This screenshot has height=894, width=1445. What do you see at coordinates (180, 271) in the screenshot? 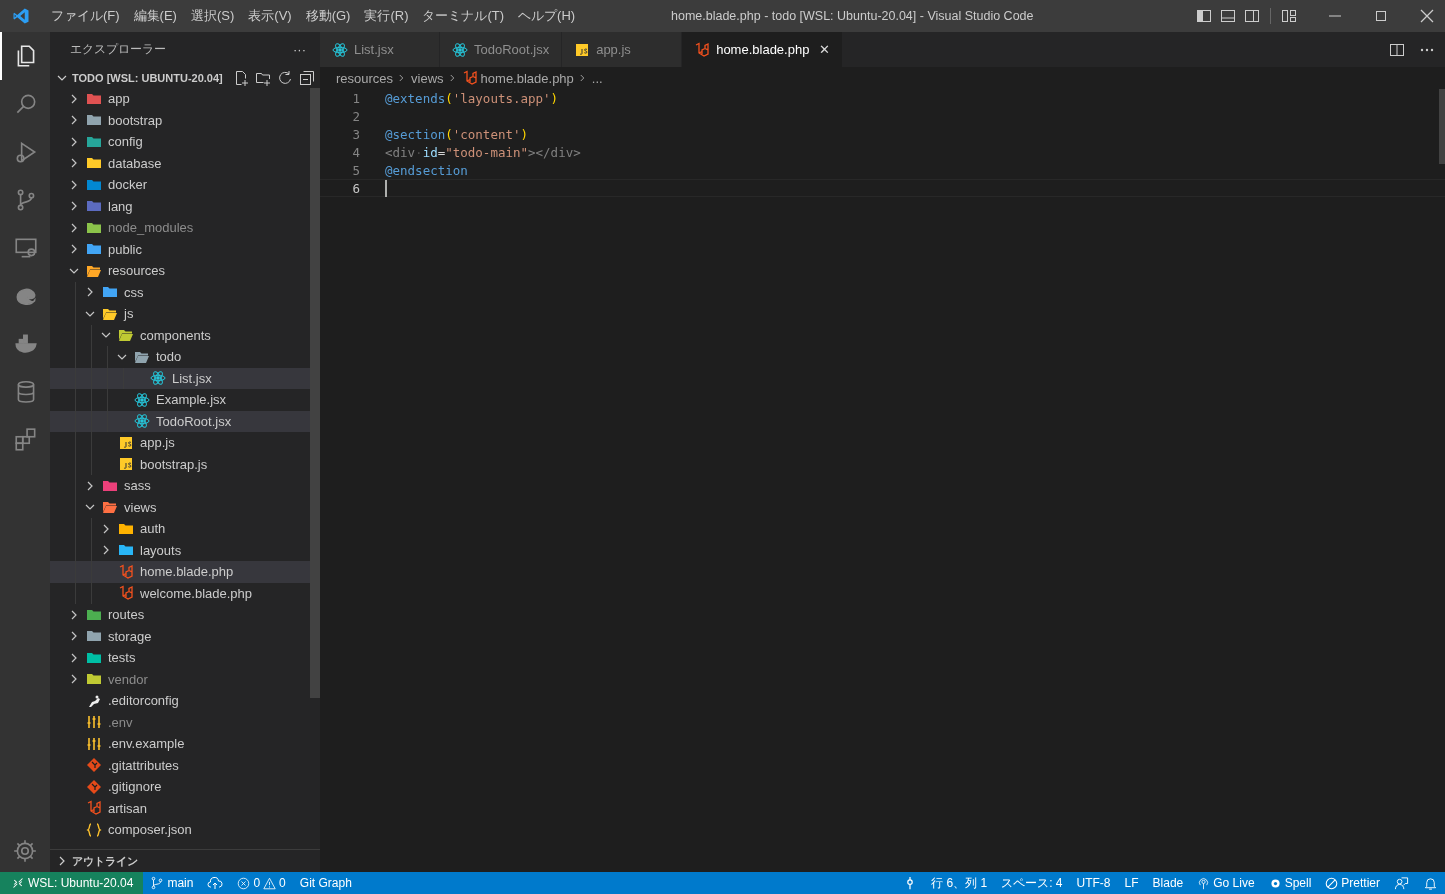
I see `file-tree-item: resources` at bounding box center [180, 271].